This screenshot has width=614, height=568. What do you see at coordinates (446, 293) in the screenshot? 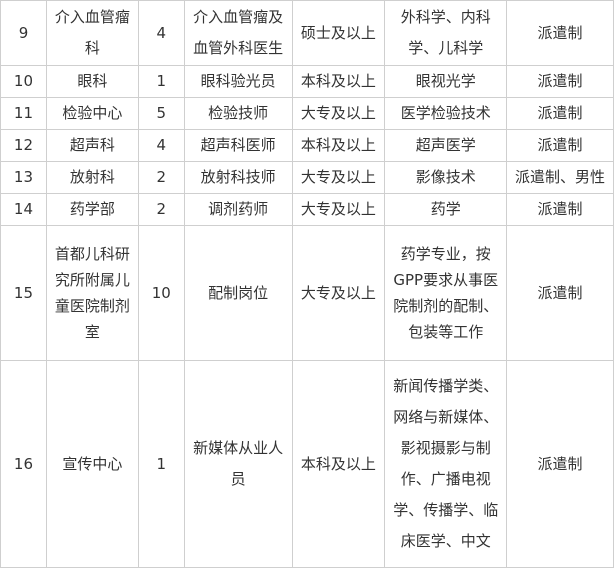
I see `cell-major: 药学专业，按GPP要求从事医院制剂的配制、包装等工作` at bounding box center [446, 293].